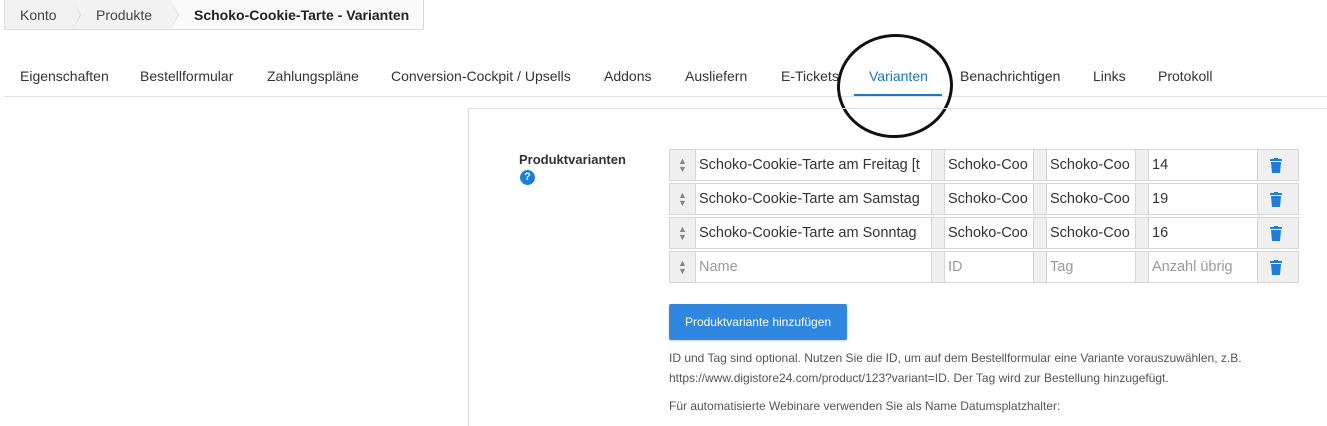 This screenshot has height=426, width=1327. I want to click on breadcrumb-item-produkte: Produkte, so click(125, 15).